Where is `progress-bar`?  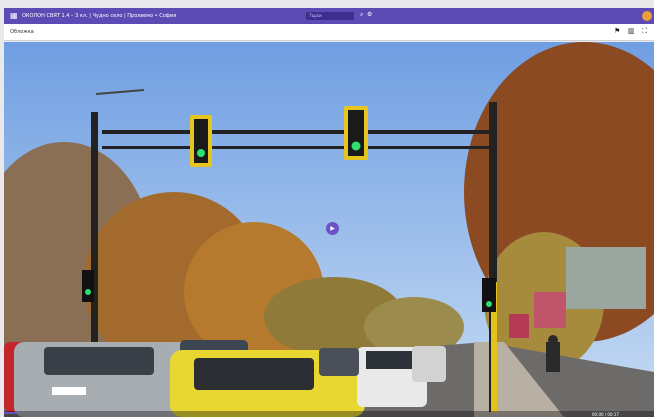 progress-bar is located at coordinates (10, 413).